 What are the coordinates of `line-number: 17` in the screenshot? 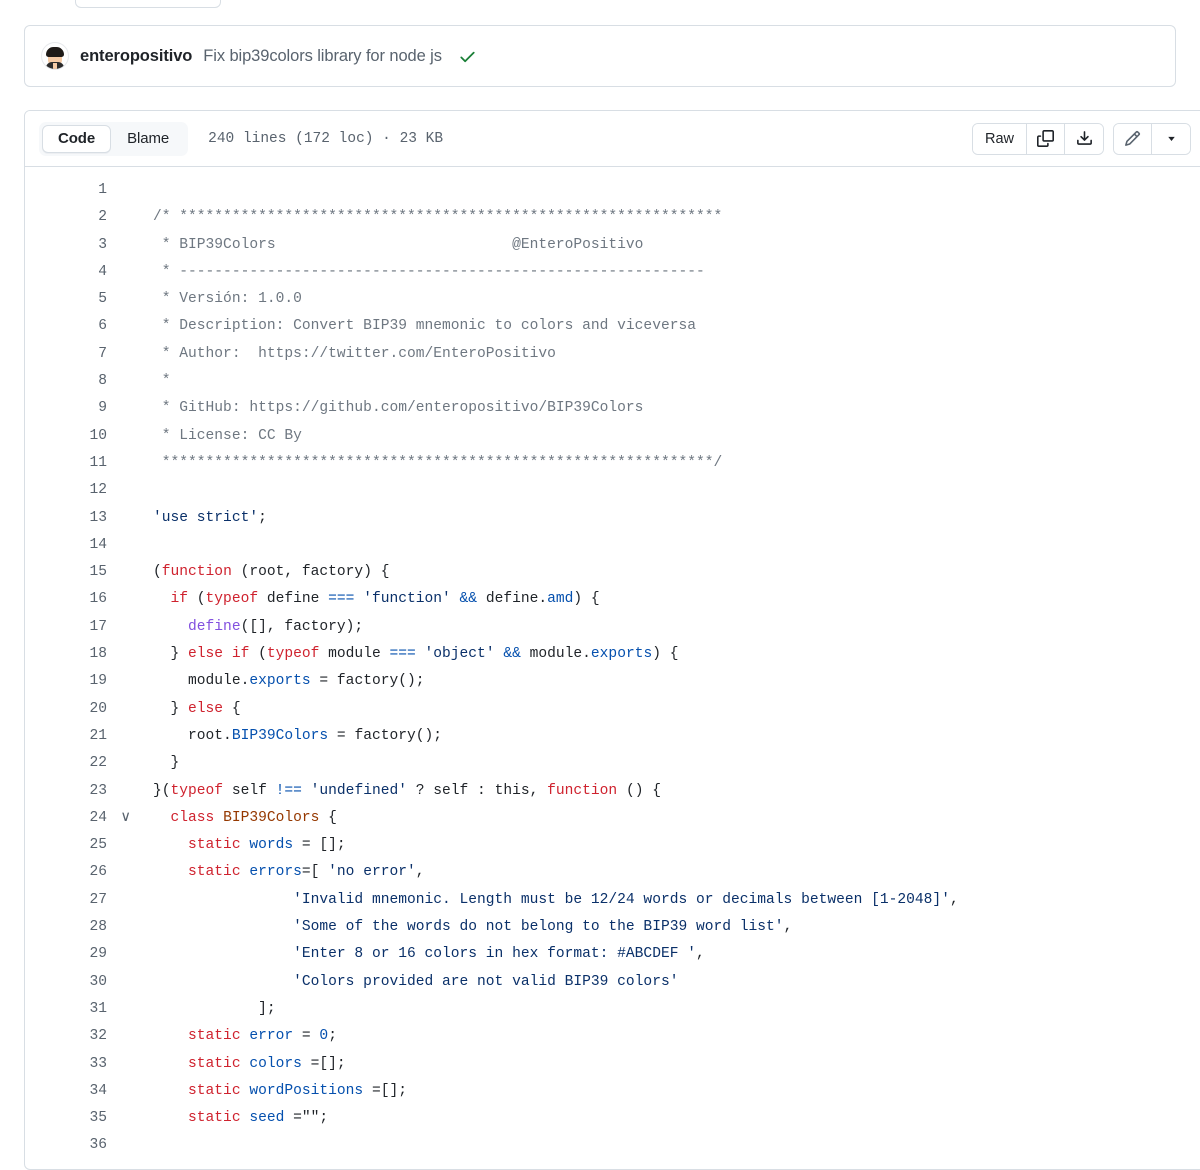 It's located at (71, 627).